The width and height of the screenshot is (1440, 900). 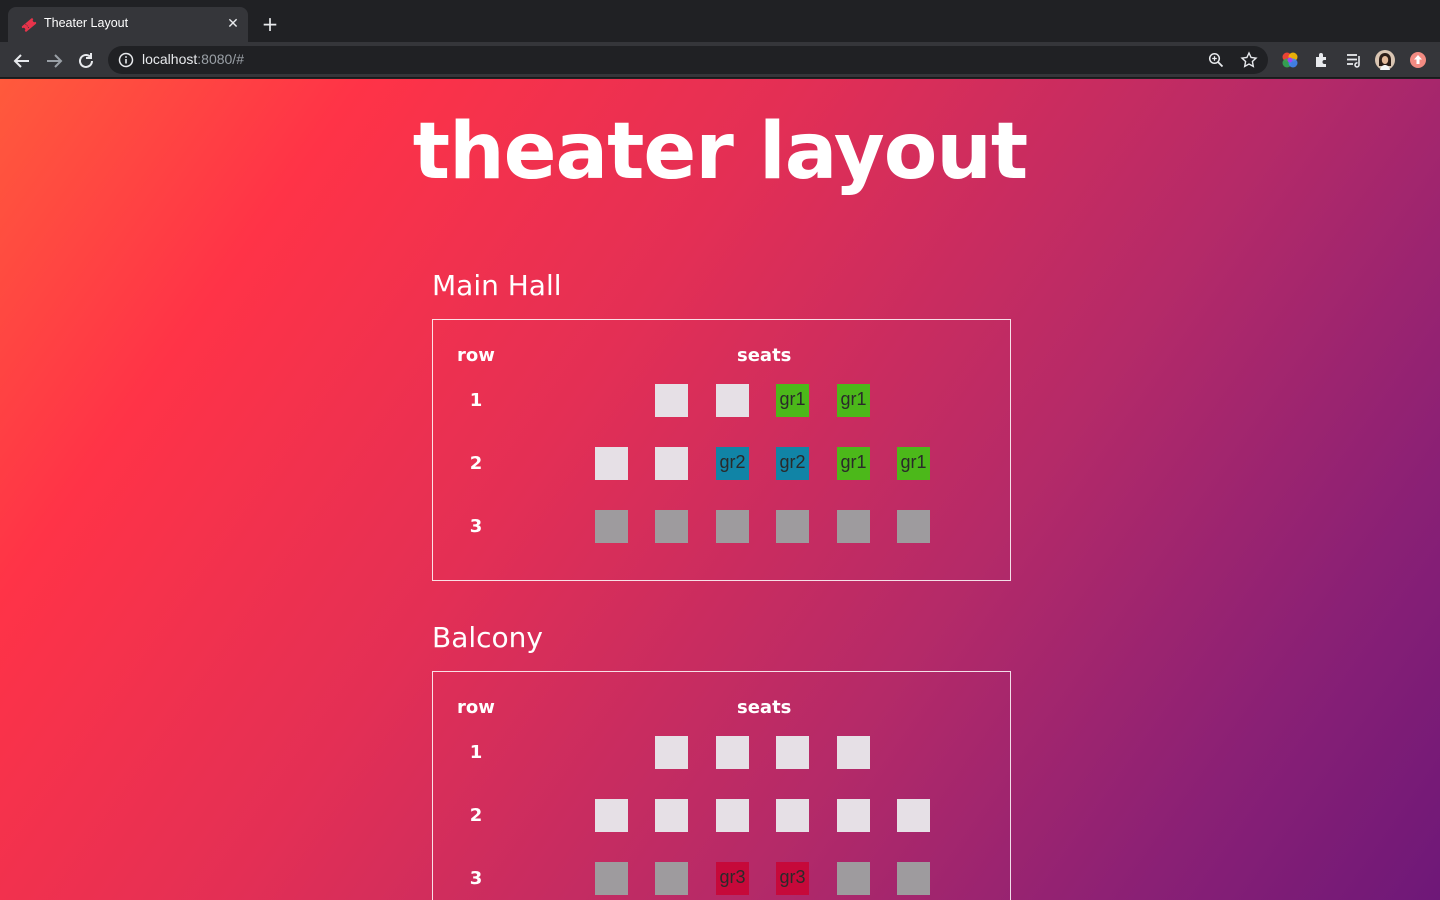 What do you see at coordinates (497, 285) in the screenshot?
I see `hall-title-main-hall: Main Hall` at bounding box center [497, 285].